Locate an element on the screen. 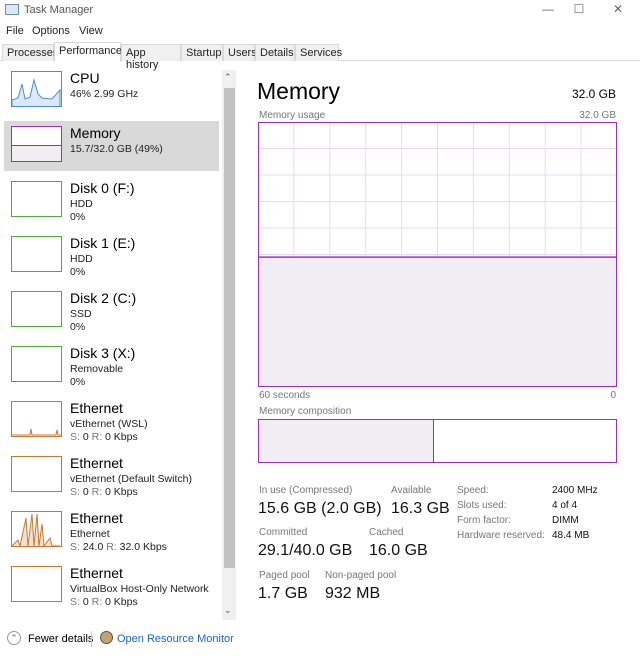  tab-processes: Processes is located at coordinates (30, 52).